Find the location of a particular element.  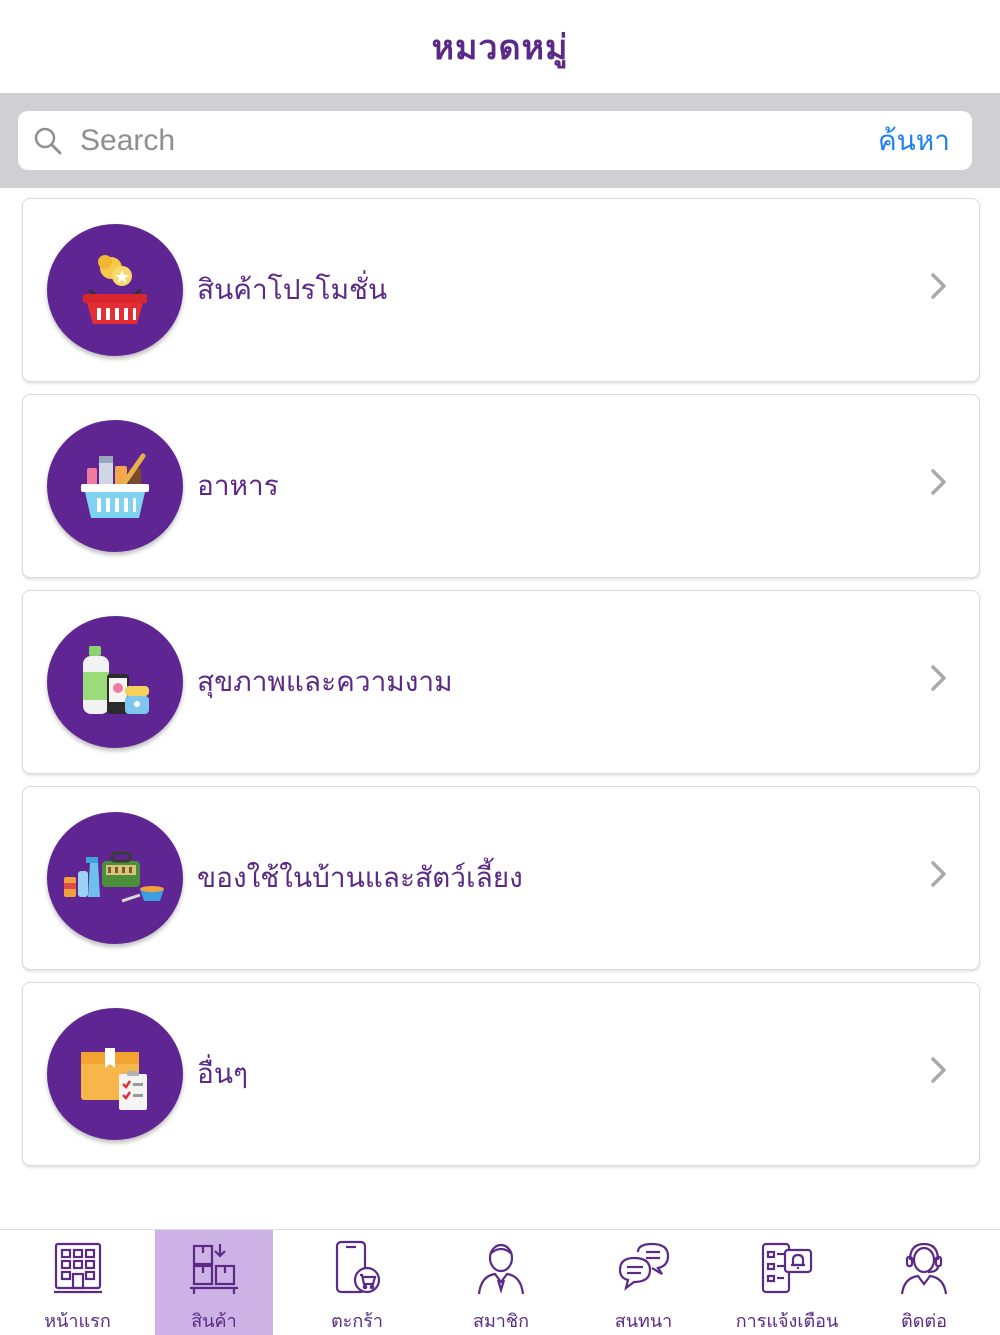

tab-label: สนทนา is located at coordinates (643, 1321).